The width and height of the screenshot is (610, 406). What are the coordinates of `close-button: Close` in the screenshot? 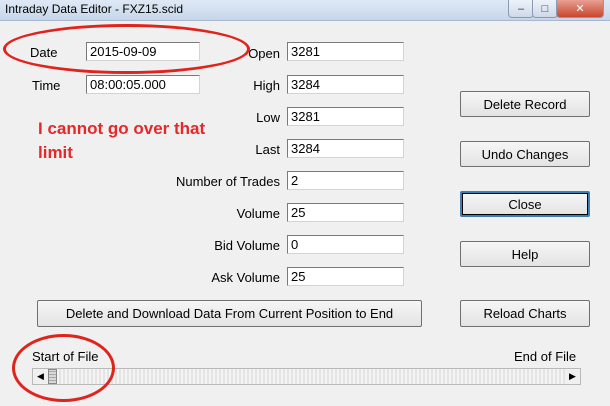 It's located at (525, 204).